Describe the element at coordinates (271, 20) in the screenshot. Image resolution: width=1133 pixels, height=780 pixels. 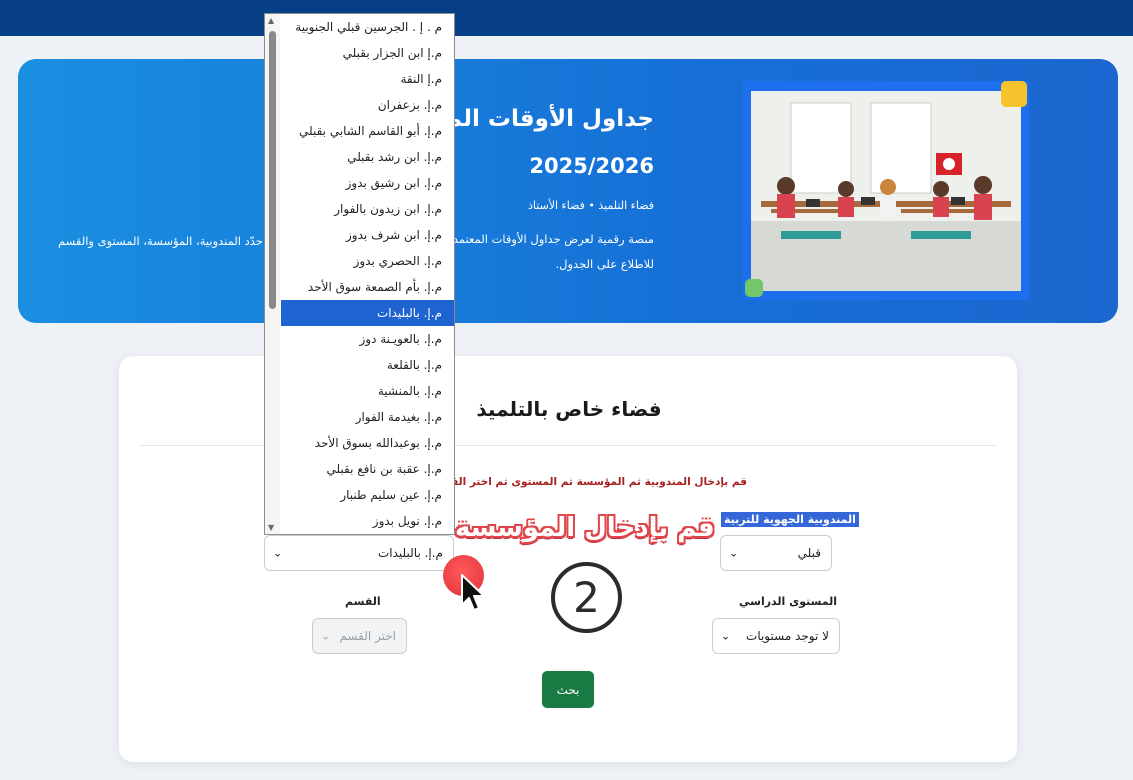
I see `scroll-up-icon: ▲` at that location.